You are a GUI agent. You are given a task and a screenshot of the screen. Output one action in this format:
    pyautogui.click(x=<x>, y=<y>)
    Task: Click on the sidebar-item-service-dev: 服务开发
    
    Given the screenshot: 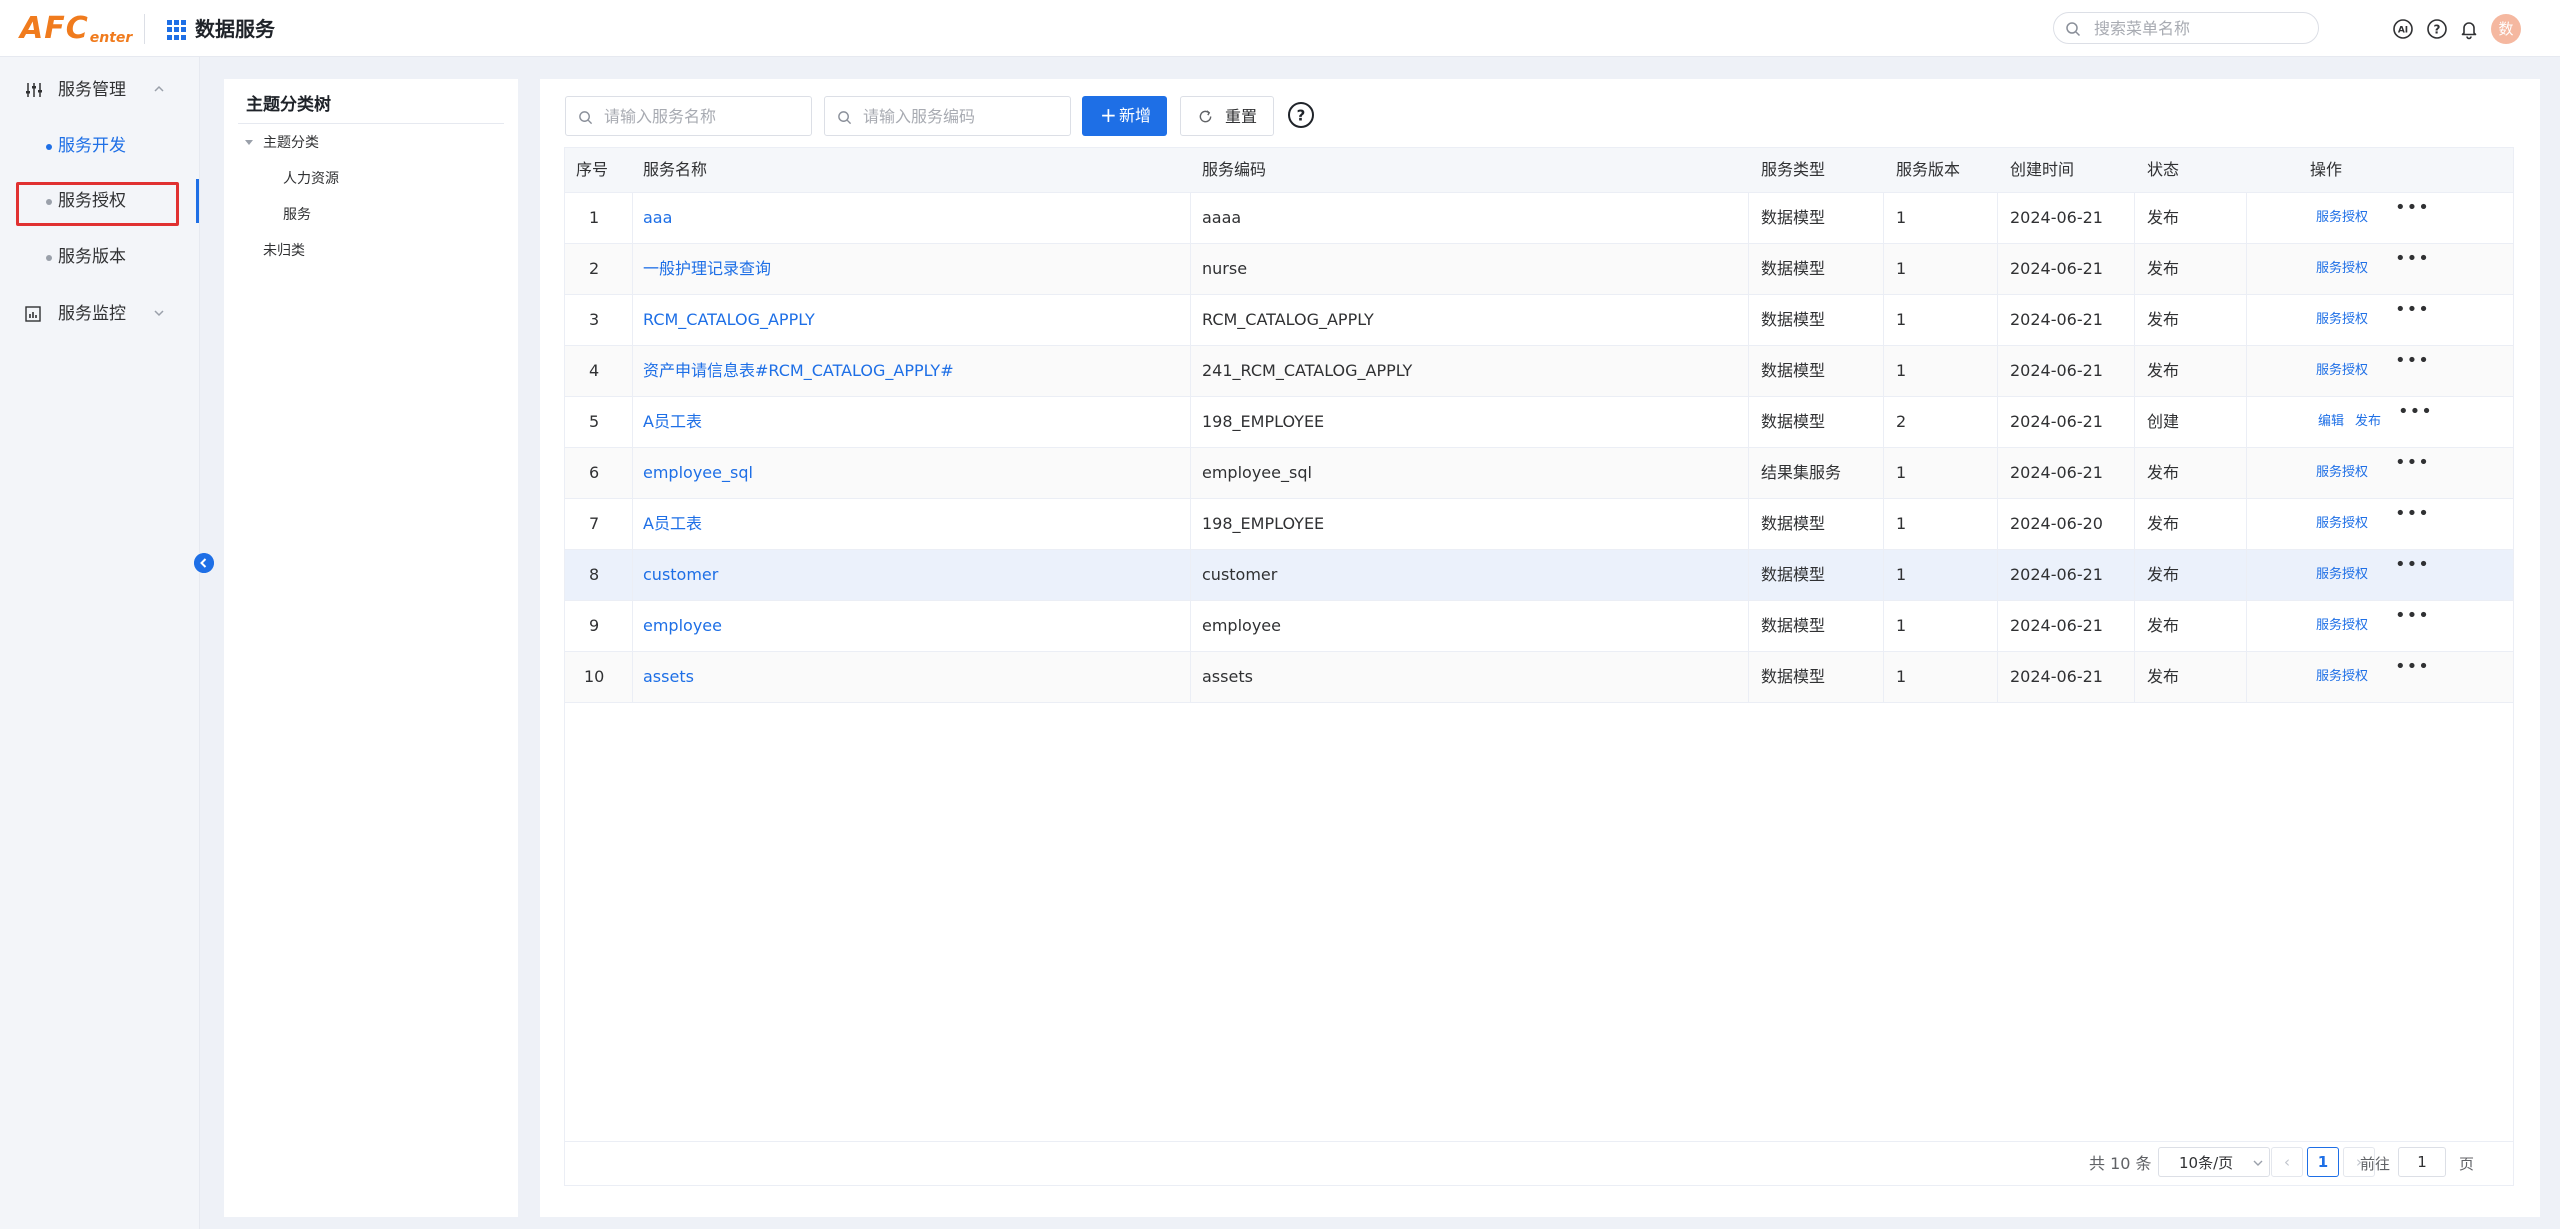 What is the action you would take?
    pyautogui.click(x=108, y=146)
    